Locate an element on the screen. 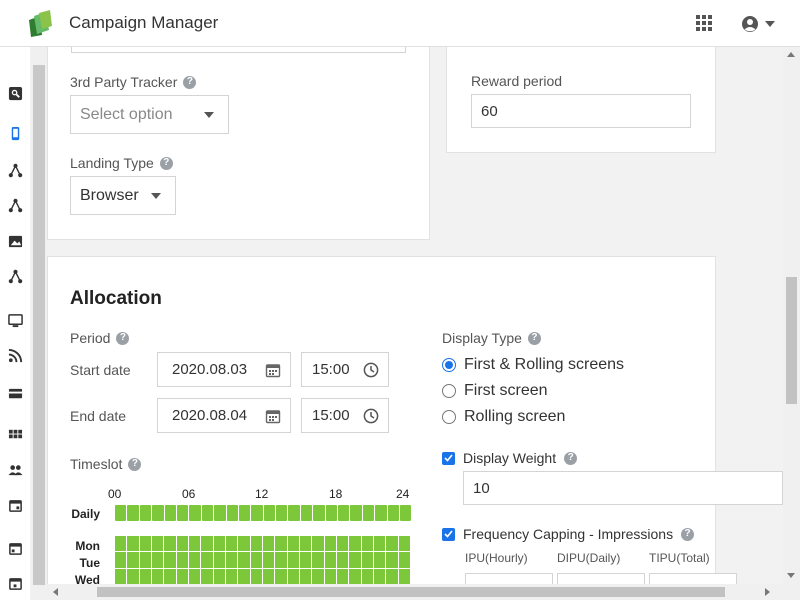  display-weight-input: 10 is located at coordinates (623, 488).